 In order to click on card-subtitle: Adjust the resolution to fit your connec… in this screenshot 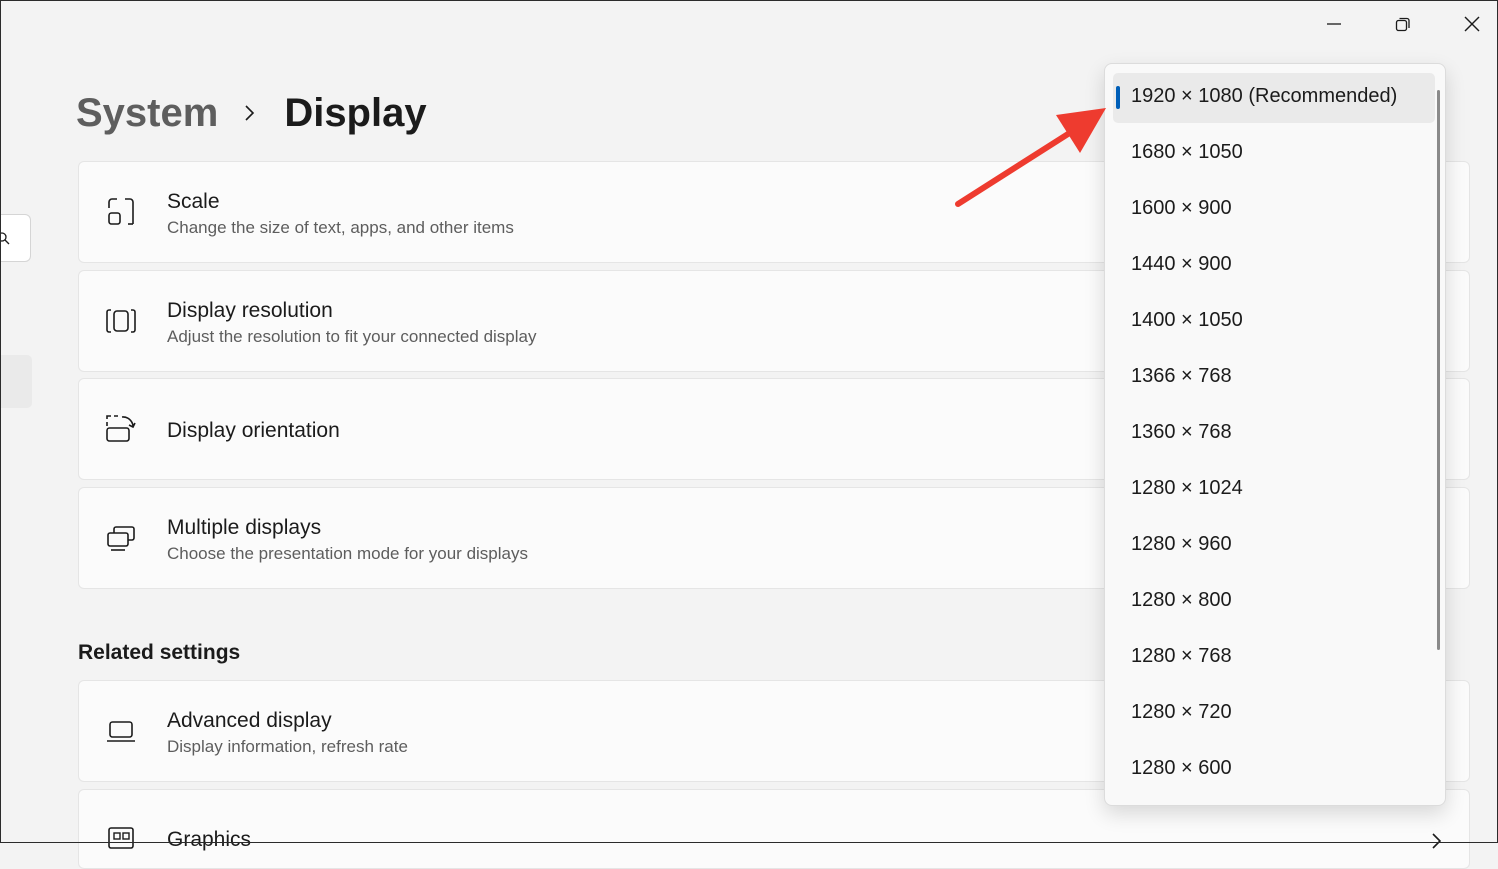, I will do `click(352, 336)`.